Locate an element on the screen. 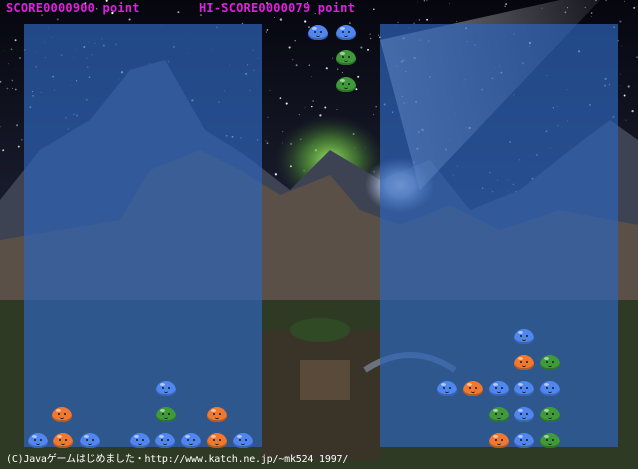 The height and width of the screenshot is (469, 638). score-display: SCORE0000900 point is located at coordinates (73, 8).